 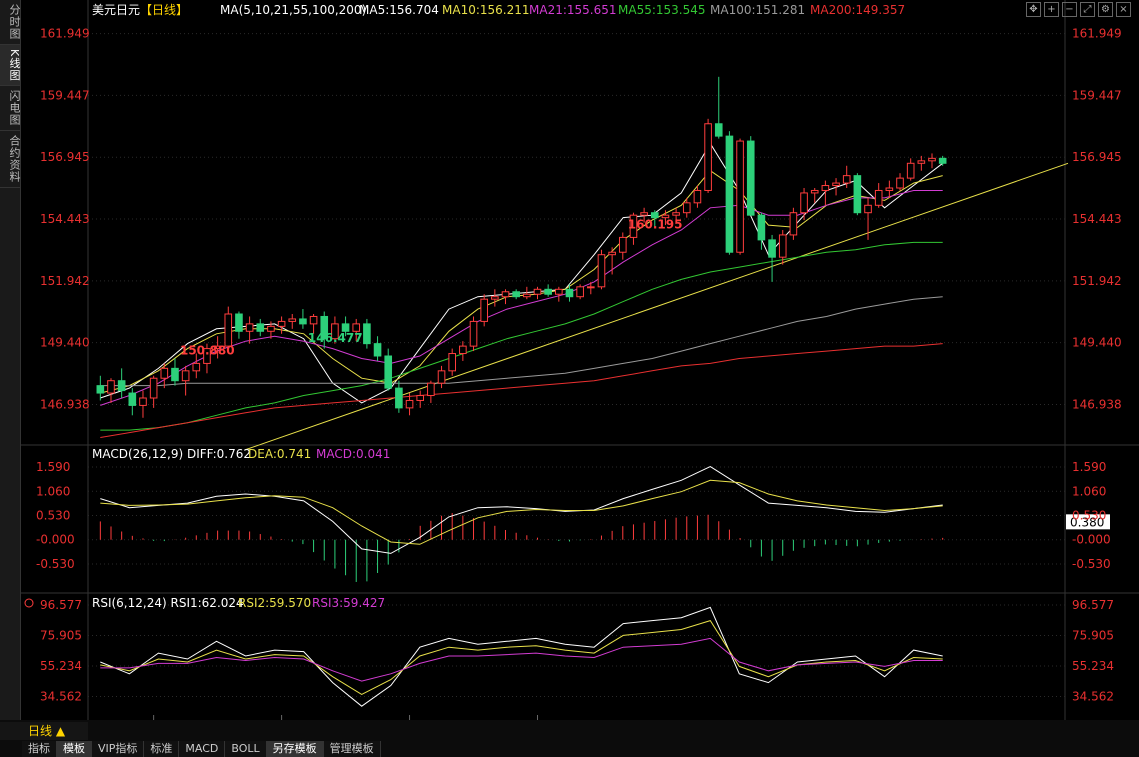 I want to click on y-tick-right: 159.447, so click(x=1097, y=95).